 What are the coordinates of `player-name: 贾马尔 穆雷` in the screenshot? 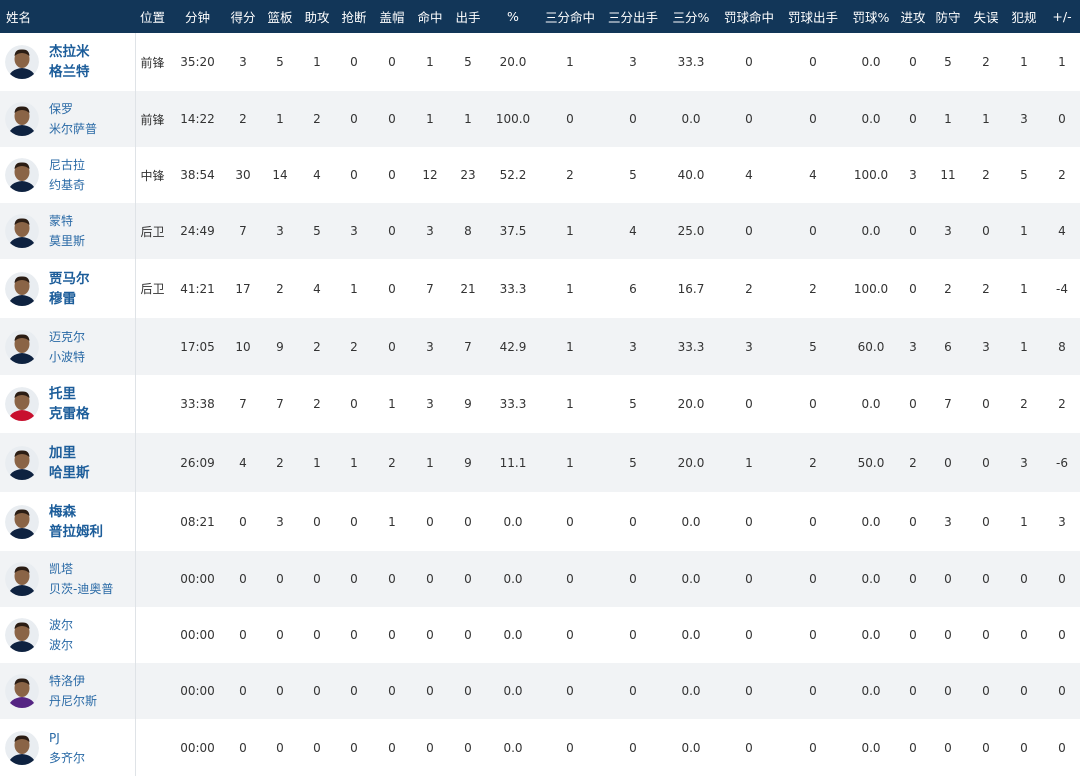 It's located at (69, 289).